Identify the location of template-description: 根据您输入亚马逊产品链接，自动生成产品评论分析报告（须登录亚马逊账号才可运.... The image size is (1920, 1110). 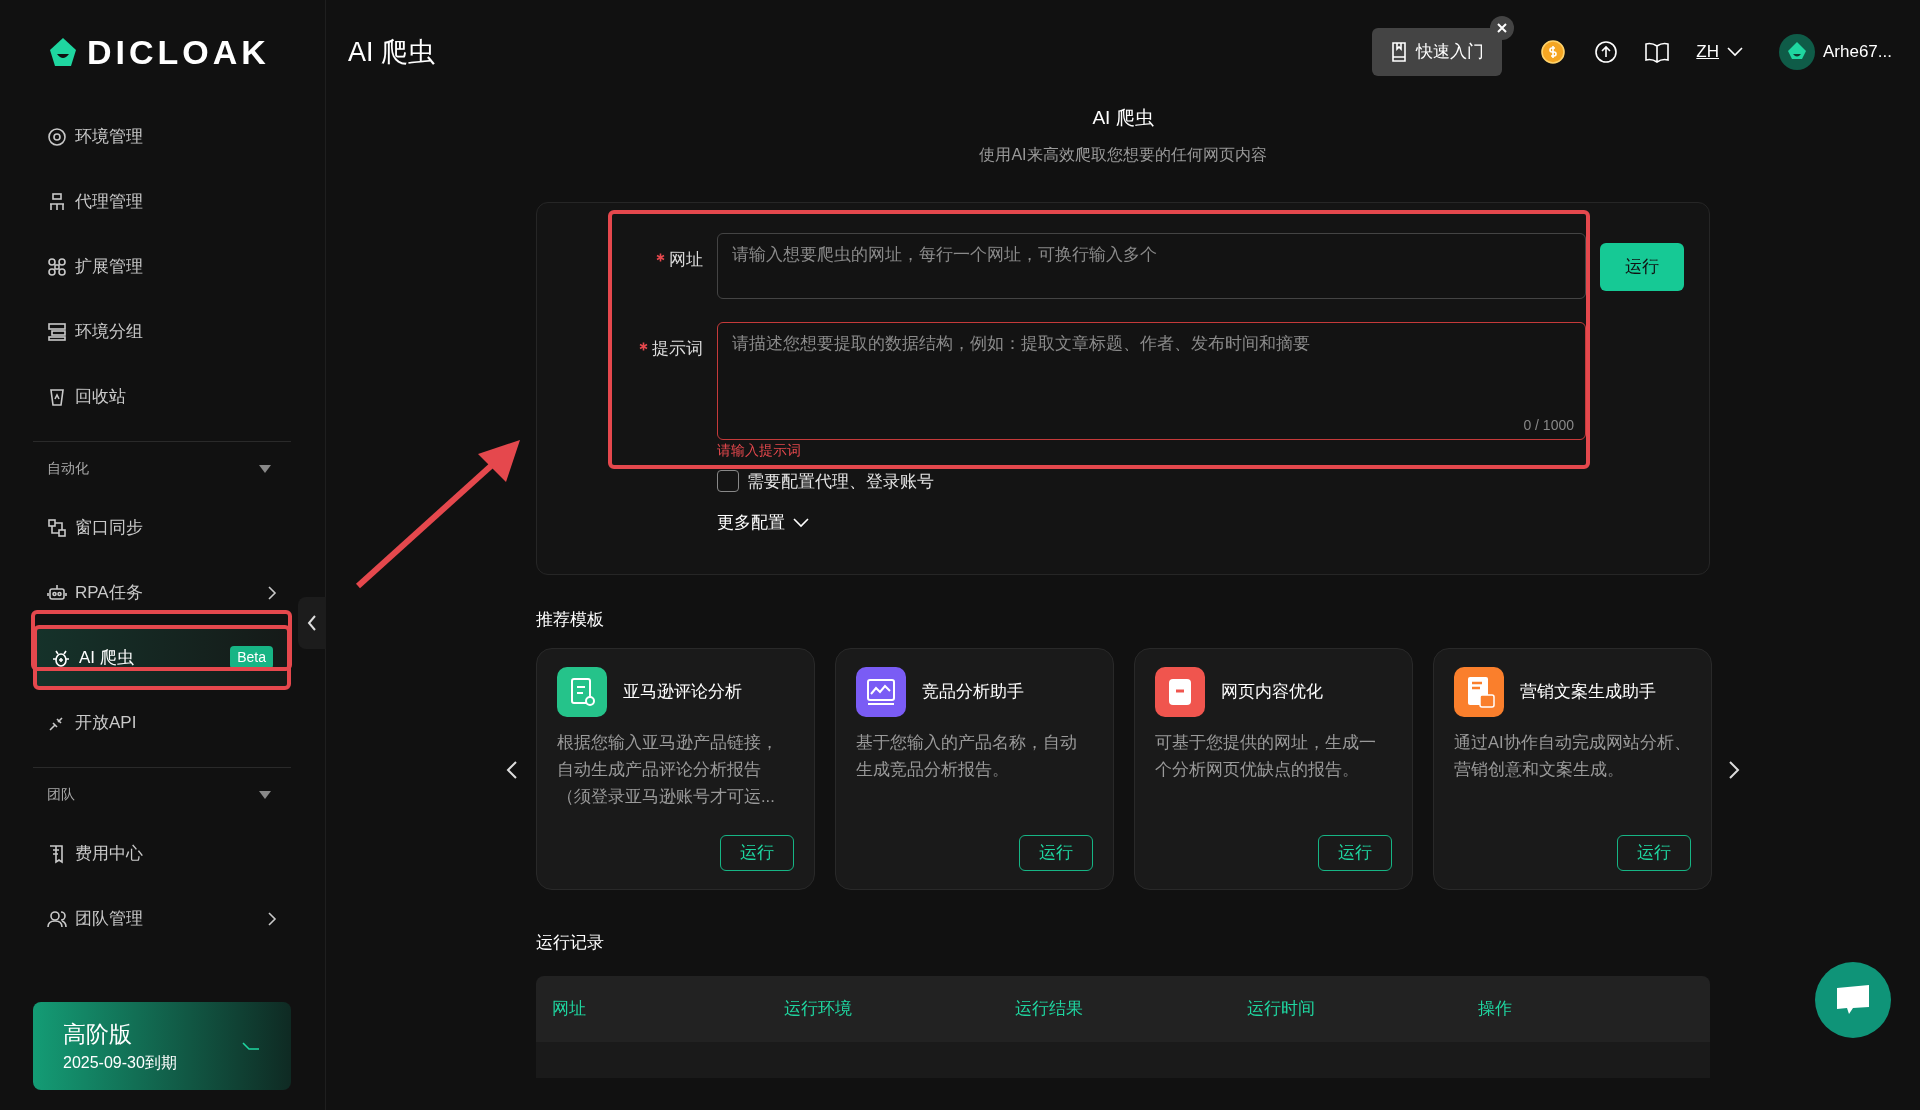
(668, 769).